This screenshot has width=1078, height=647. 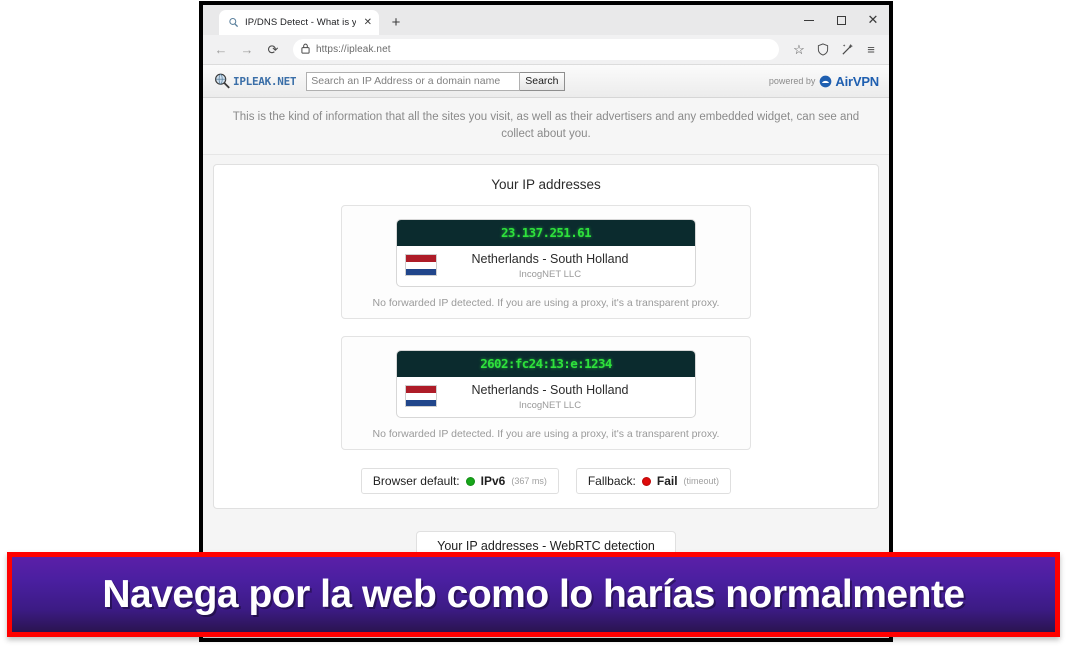 What do you see at coordinates (416, 481) in the screenshot?
I see `browser-default-label: Browser default:` at bounding box center [416, 481].